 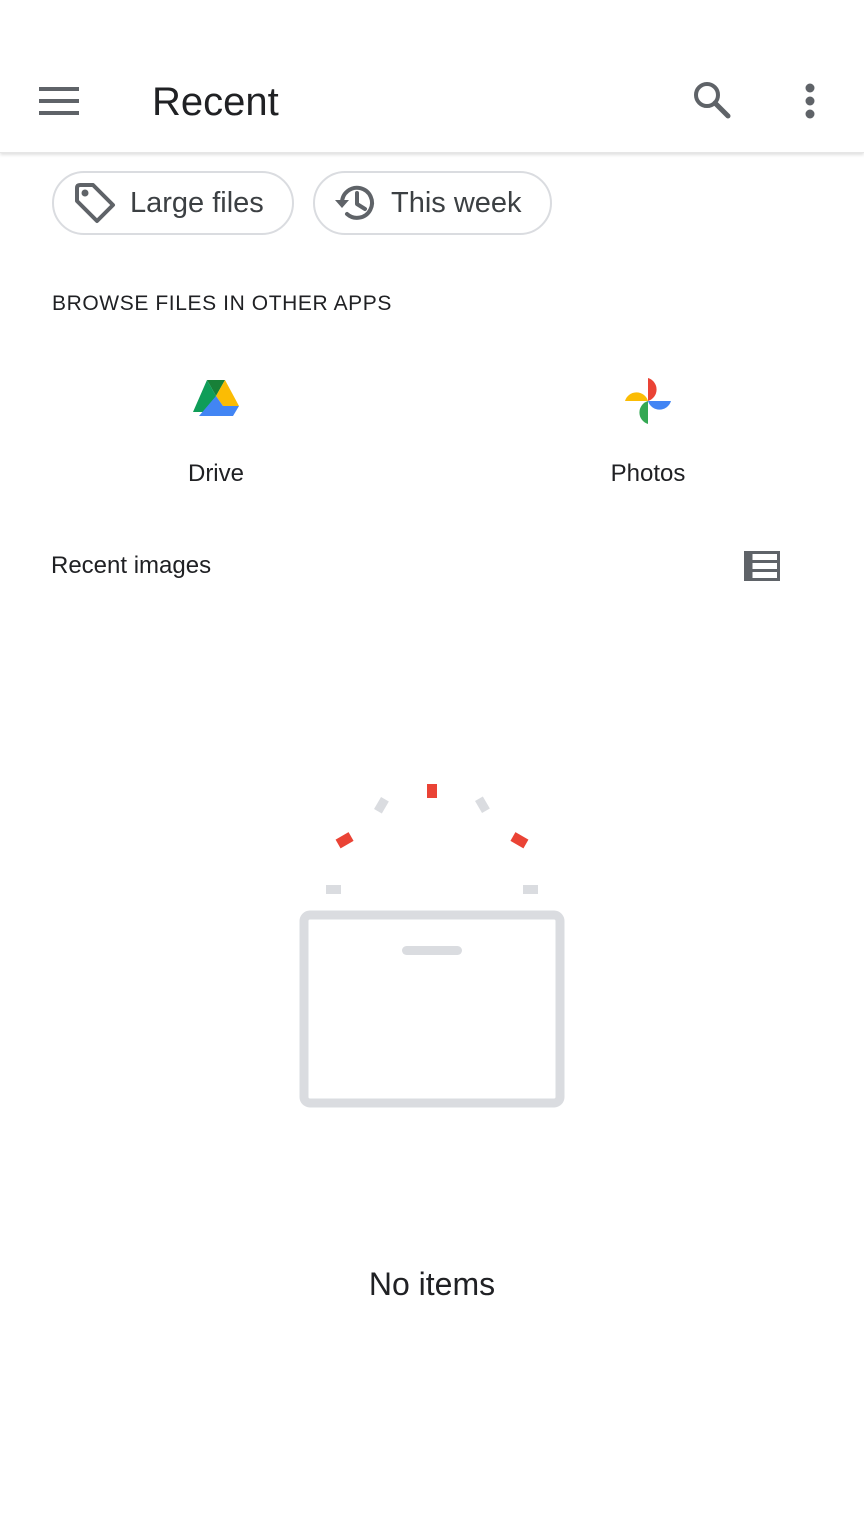 I want to click on app-tile-drive: Drive, so click(x=216, y=435).